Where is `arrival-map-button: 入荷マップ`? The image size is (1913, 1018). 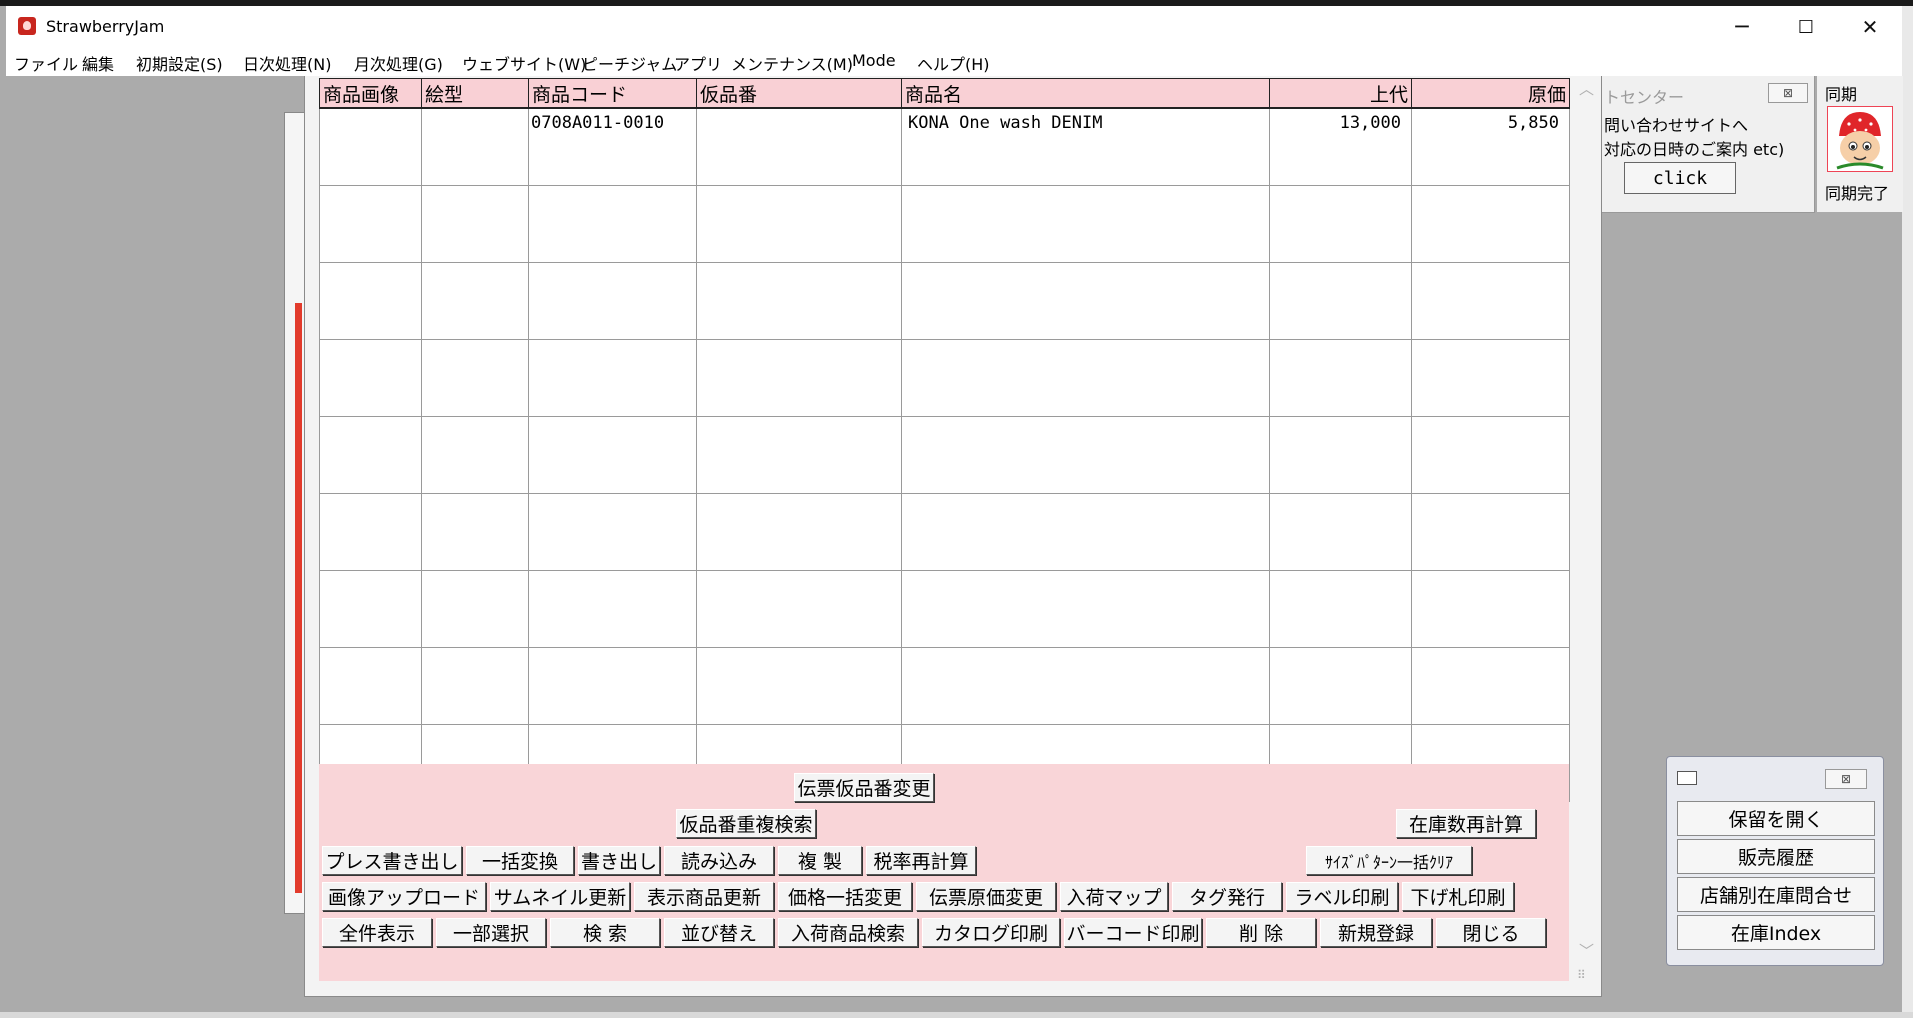 arrival-map-button: 入荷マップ is located at coordinates (1114, 896).